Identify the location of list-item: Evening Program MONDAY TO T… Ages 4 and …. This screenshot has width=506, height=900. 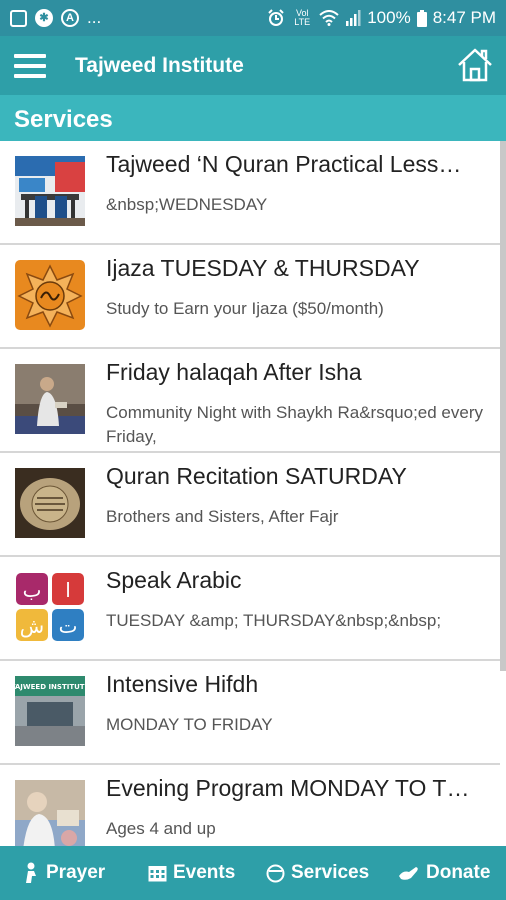
(250, 805).